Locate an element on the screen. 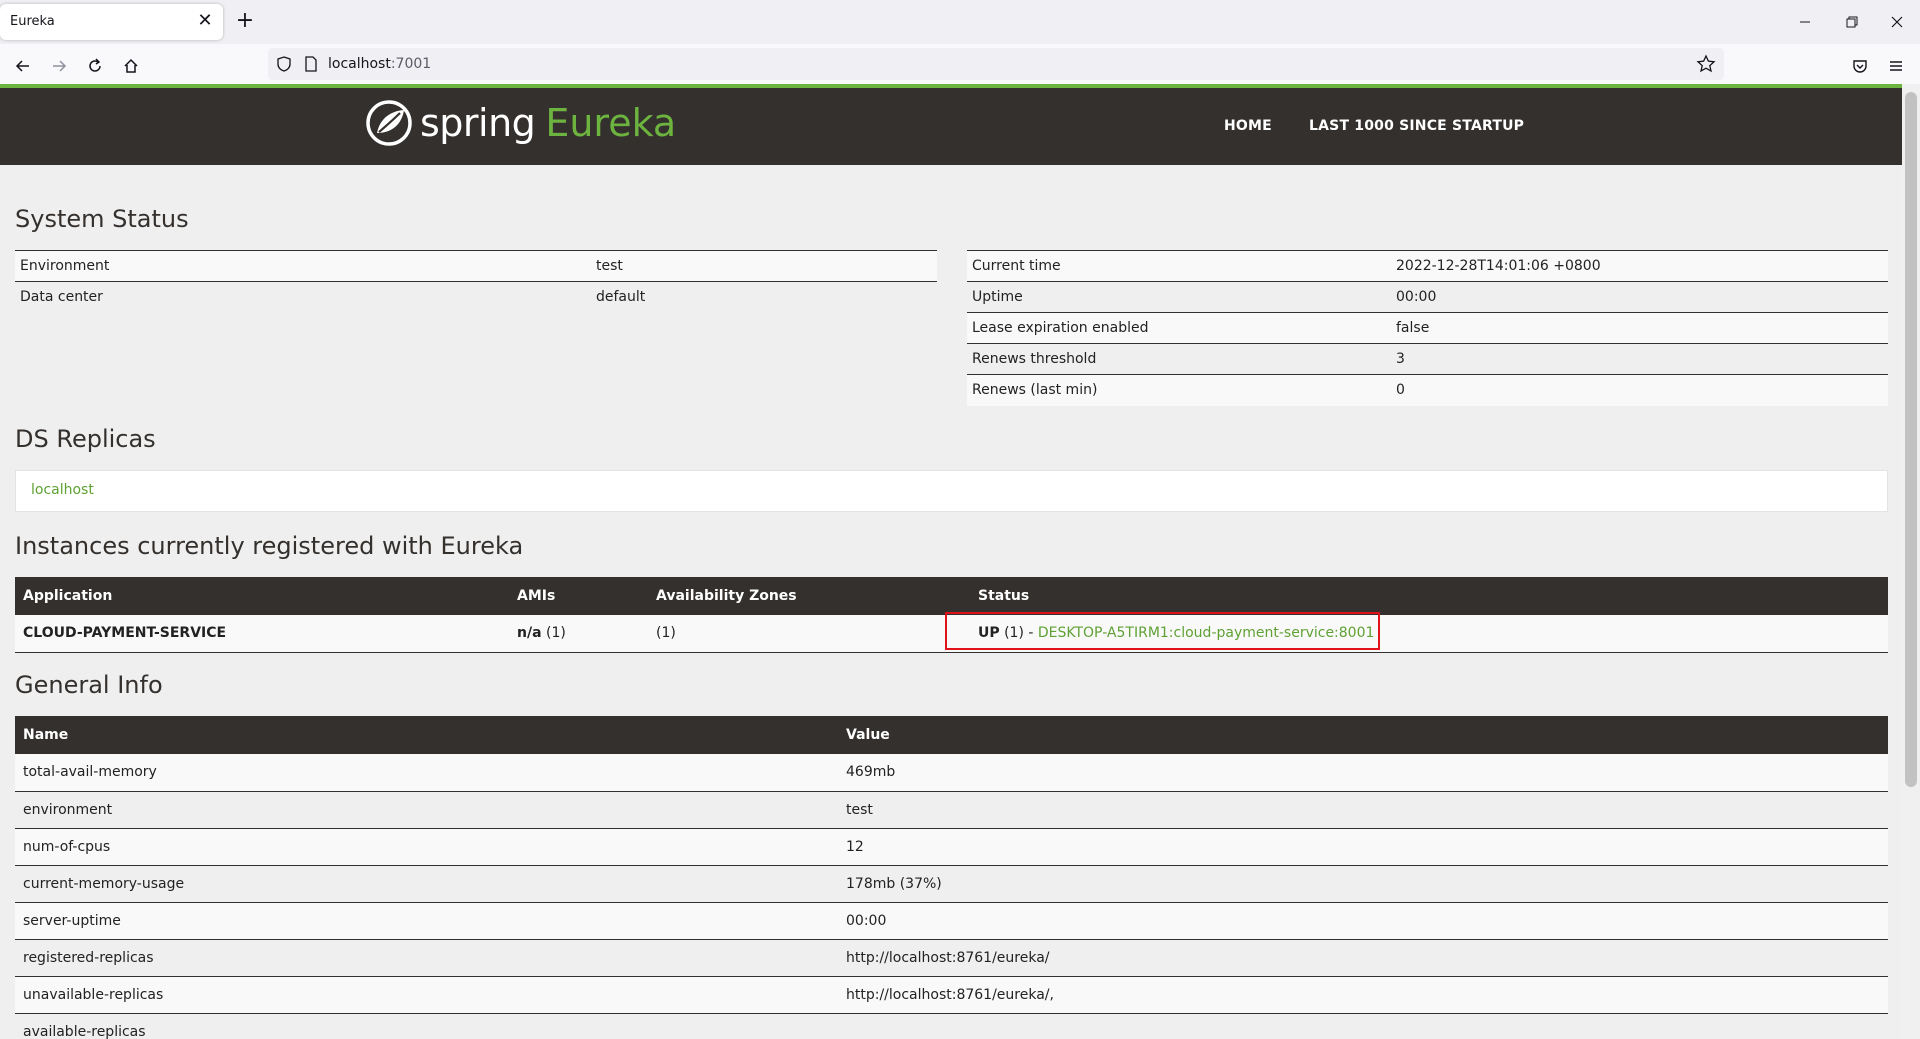 The image size is (1920, 1039). table-row: Uptime 00:00 is located at coordinates (1427, 297).